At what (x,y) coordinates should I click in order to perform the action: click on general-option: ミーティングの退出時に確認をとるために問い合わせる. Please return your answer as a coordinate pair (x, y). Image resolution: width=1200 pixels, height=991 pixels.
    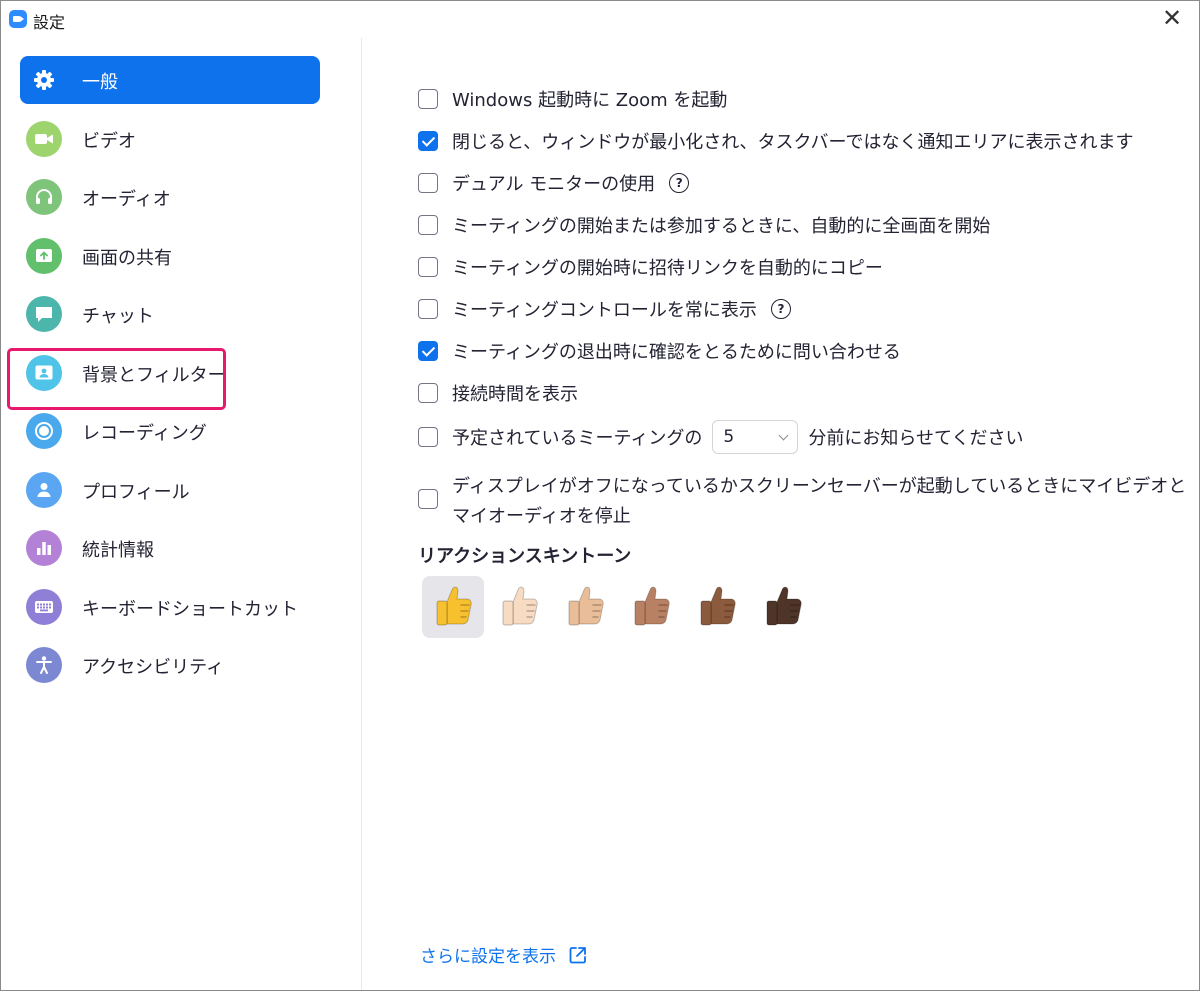
    Looking at the image, I should click on (659, 351).